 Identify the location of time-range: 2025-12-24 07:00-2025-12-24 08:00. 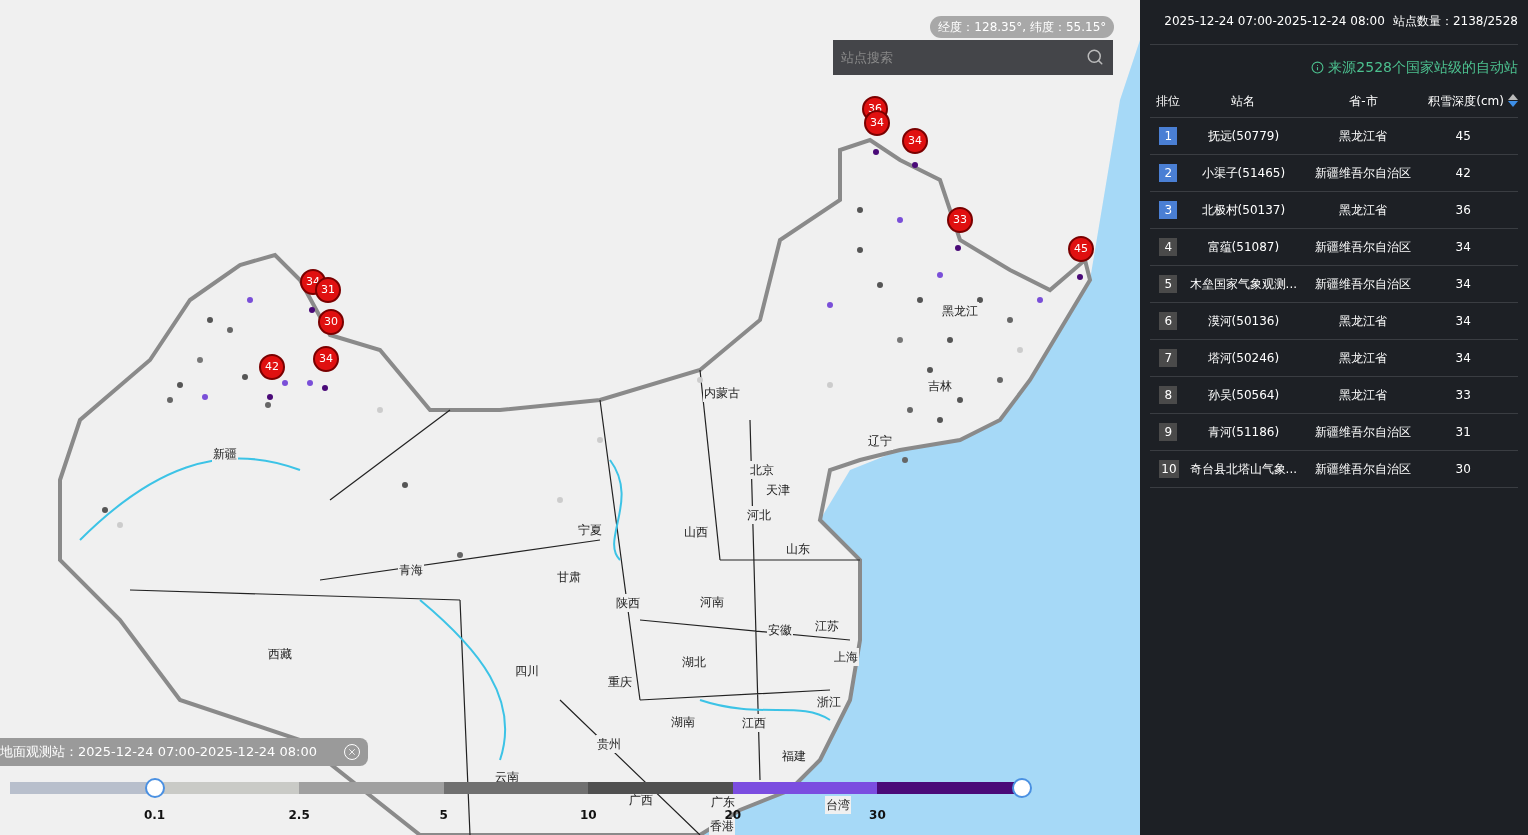
(1274, 21).